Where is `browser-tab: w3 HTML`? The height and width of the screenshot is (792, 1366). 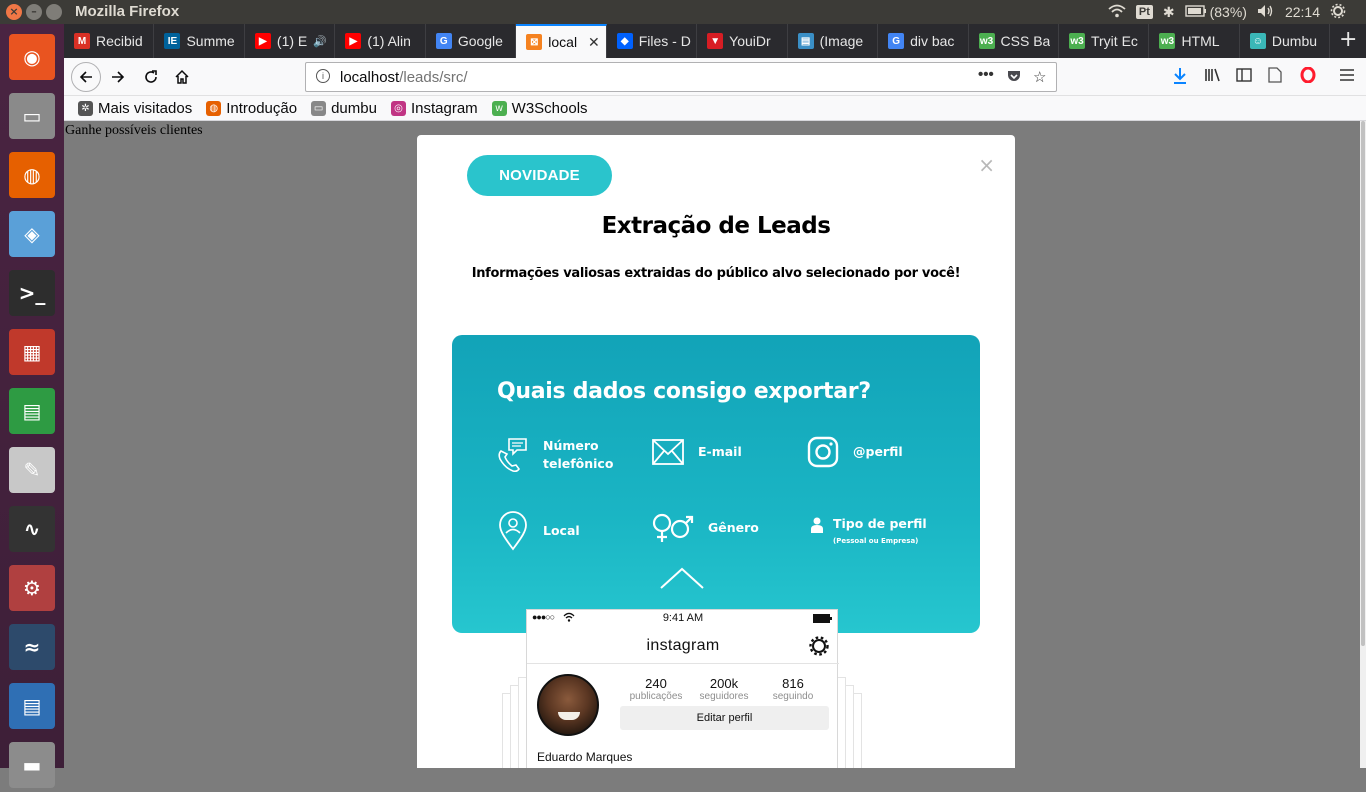 browser-tab: w3 HTML is located at coordinates (1194, 41).